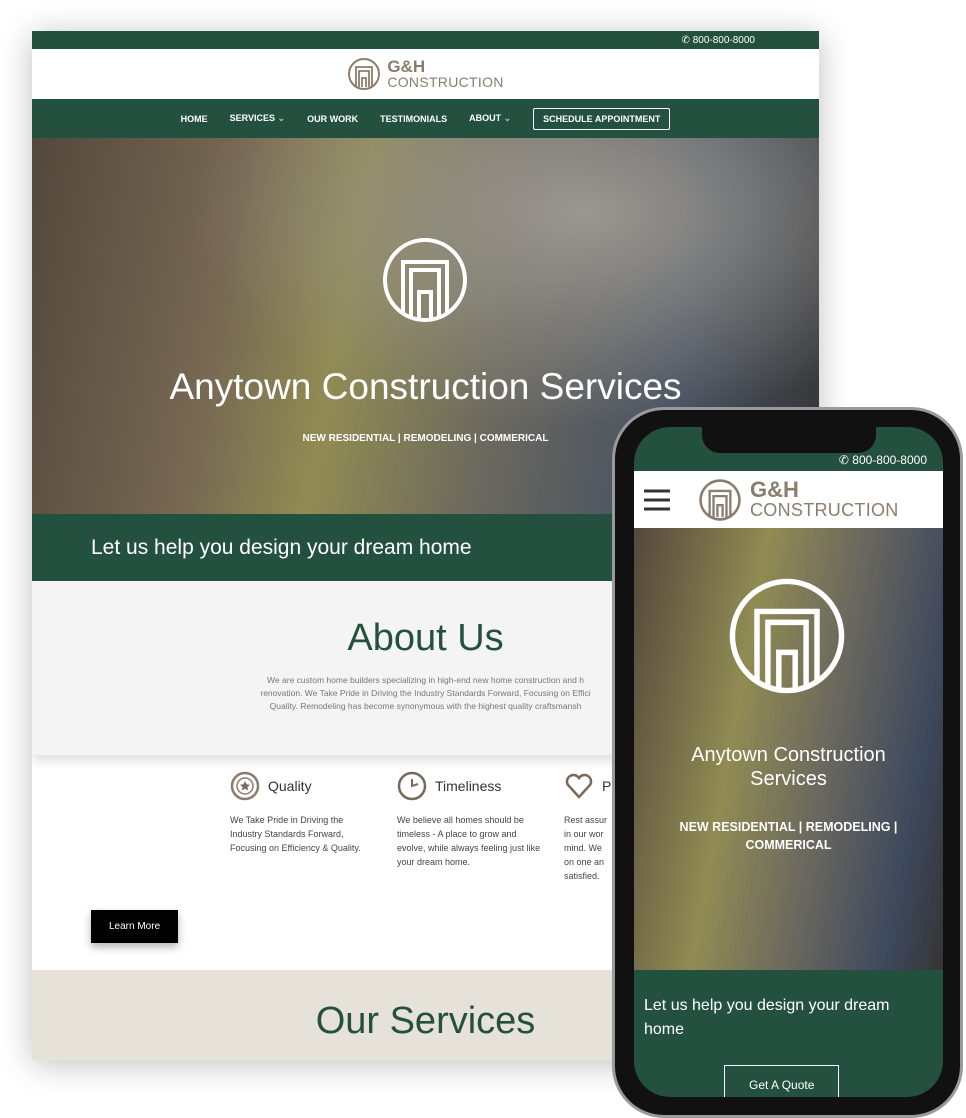 This screenshot has width=966, height=1118. Describe the element at coordinates (657, 500) in the screenshot. I see `hamburger-menu-icon` at that location.